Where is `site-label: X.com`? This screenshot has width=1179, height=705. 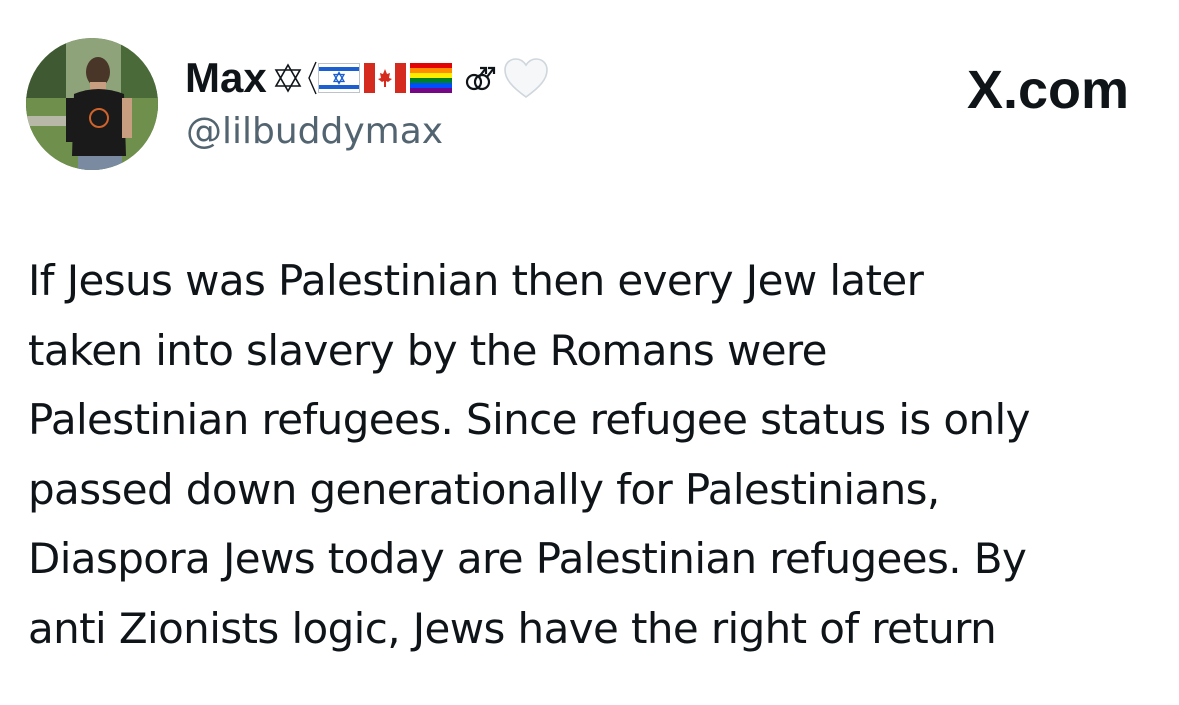 site-label: X.com is located at coordinates (1047, 90).